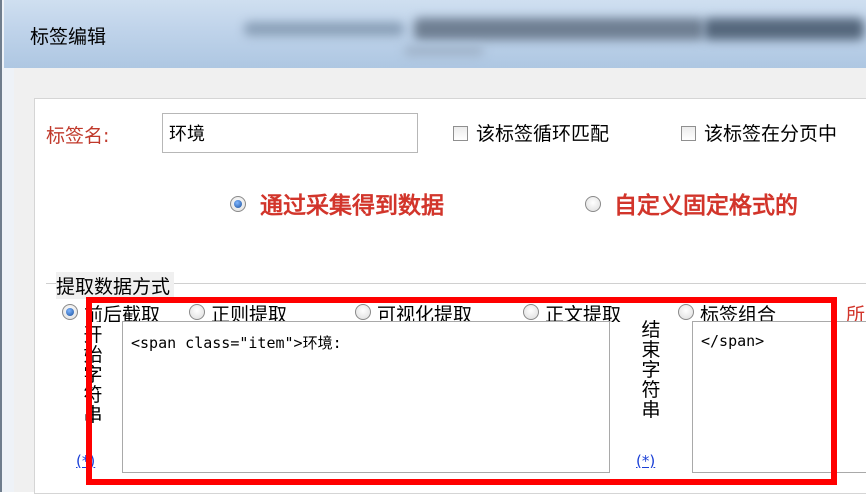 This screenshot has width=866, height=494. What do you see at coordinates (543, 134) in the screenshot?
I see `loop-match-label: 该标签循环匹配` at bounding box center [543, 134].